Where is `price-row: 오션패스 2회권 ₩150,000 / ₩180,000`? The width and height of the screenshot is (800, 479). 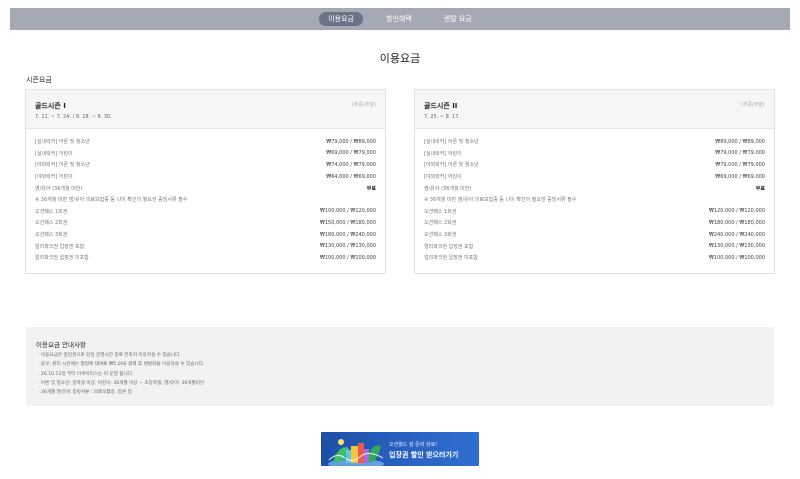 price-row: 오션패스 2회권 ₩150,000 / ₩180,000 is located at coordinates (205, 223).